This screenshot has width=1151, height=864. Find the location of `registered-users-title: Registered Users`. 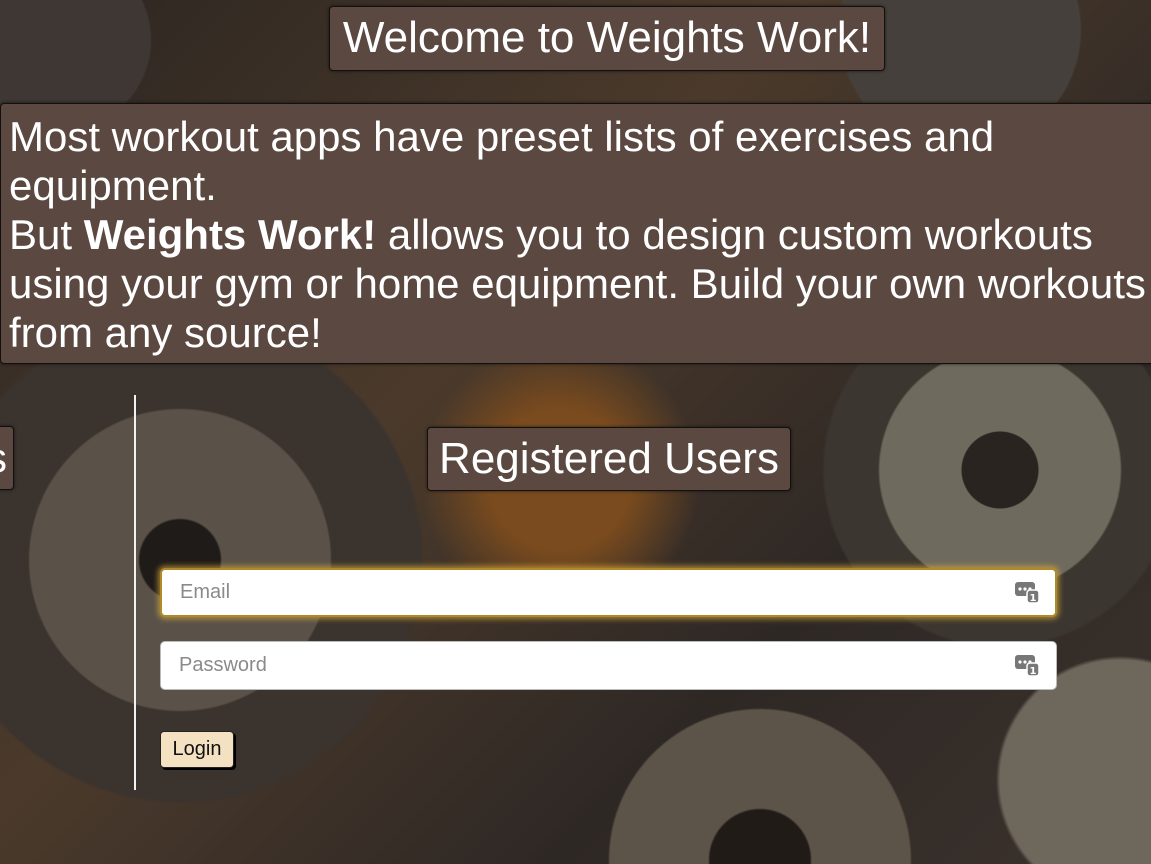

registered-users-title: Registered Users is located at coordinates (609, 459).